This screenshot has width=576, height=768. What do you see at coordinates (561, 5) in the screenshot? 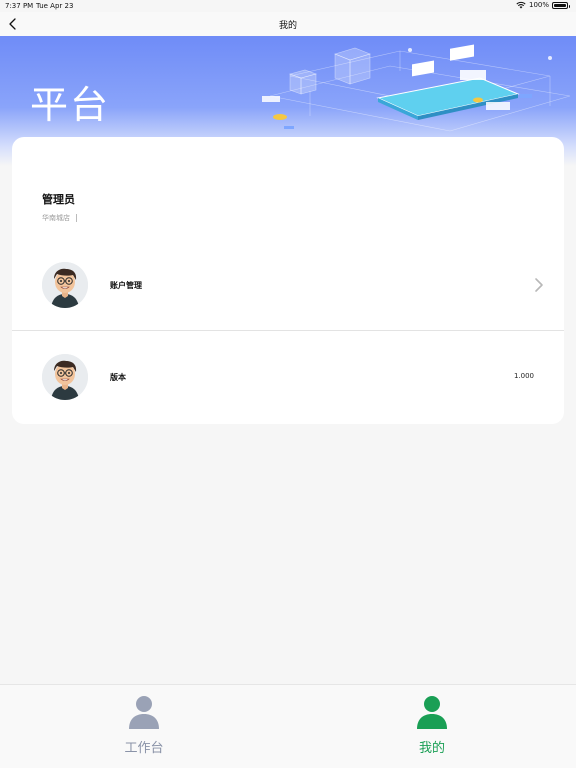
I see `battery-icon` at bounding box center [561, 5].